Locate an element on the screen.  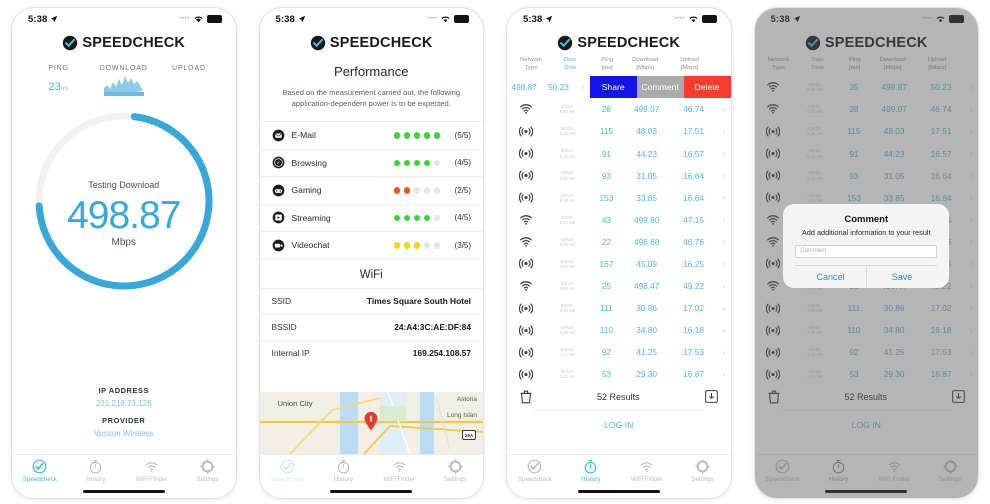
table-row: 5/9/19, 2:53 AM 53 29.30 16.87 › is located at coordinates (619, 374).